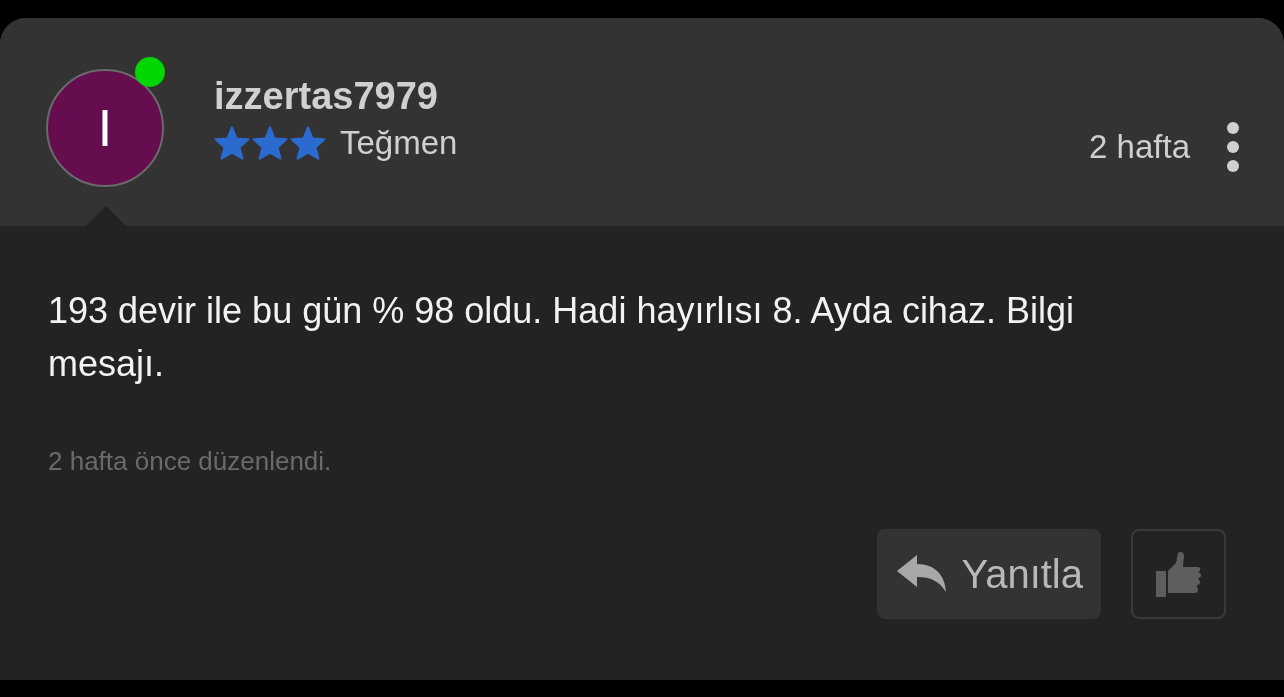 The height and width of the screenshot is (697, 1284). I want to click on post-time: 2 hafta, so click(1139, 147).